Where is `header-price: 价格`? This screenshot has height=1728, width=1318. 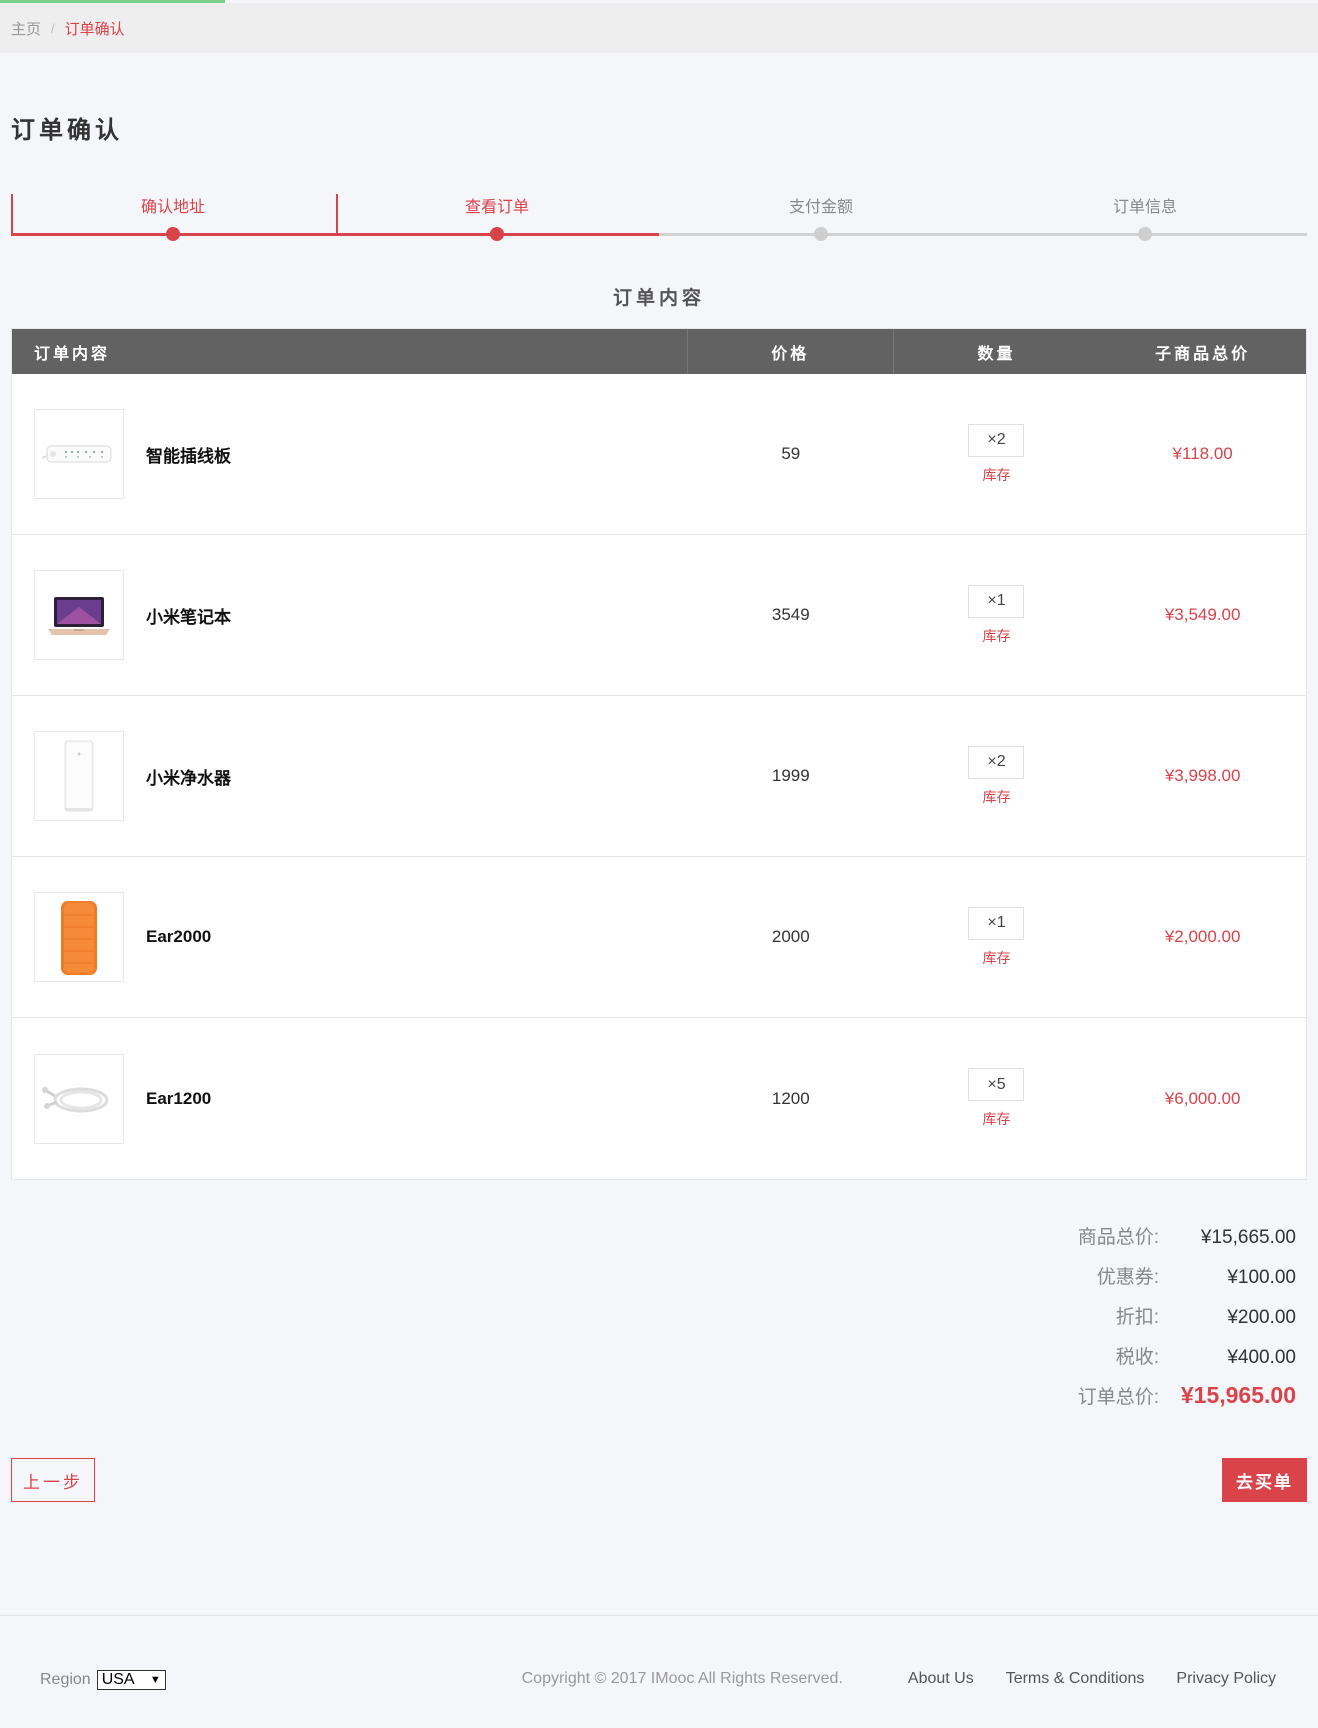
header-price: 价格 is located at coordinates (791, 351).